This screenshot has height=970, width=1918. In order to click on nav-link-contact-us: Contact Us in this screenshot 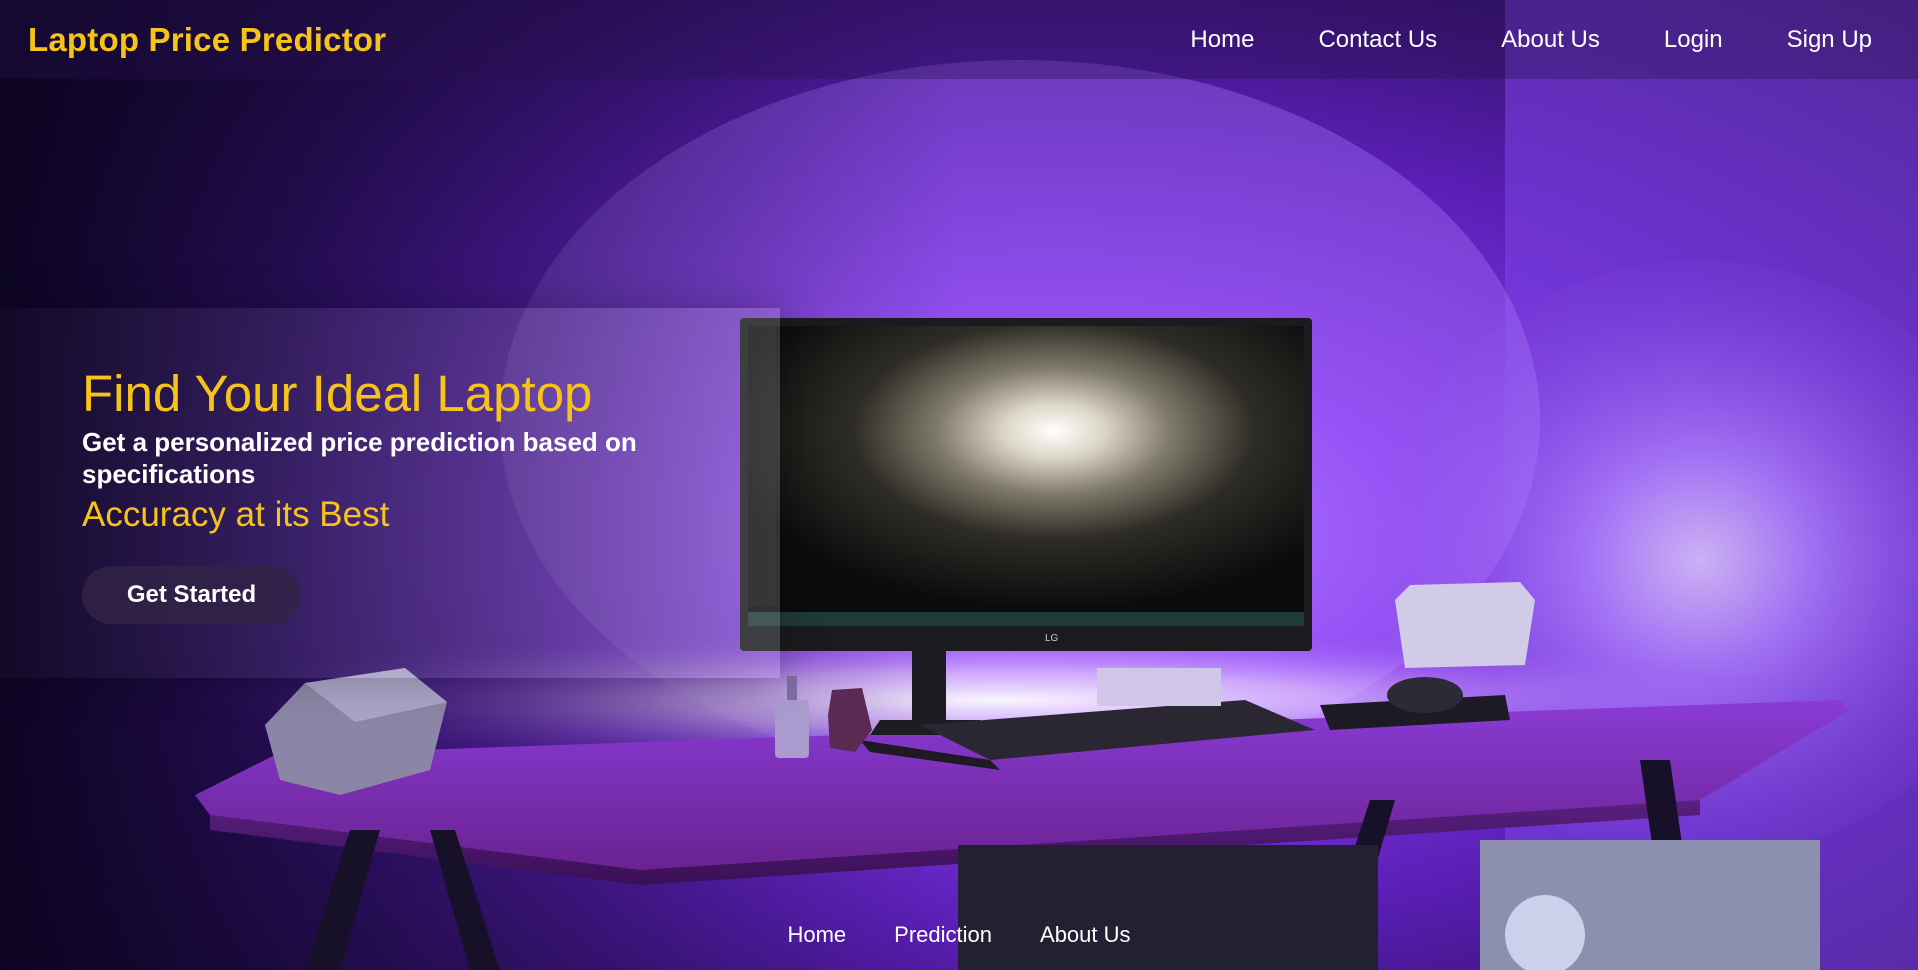, I will do `click(1377, 40)`.